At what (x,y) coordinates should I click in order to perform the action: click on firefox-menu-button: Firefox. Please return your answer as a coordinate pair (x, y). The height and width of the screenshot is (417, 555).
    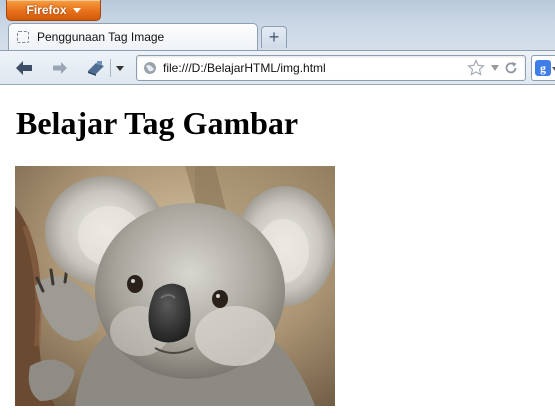
    Looking at the image, I should click on (53, 10).